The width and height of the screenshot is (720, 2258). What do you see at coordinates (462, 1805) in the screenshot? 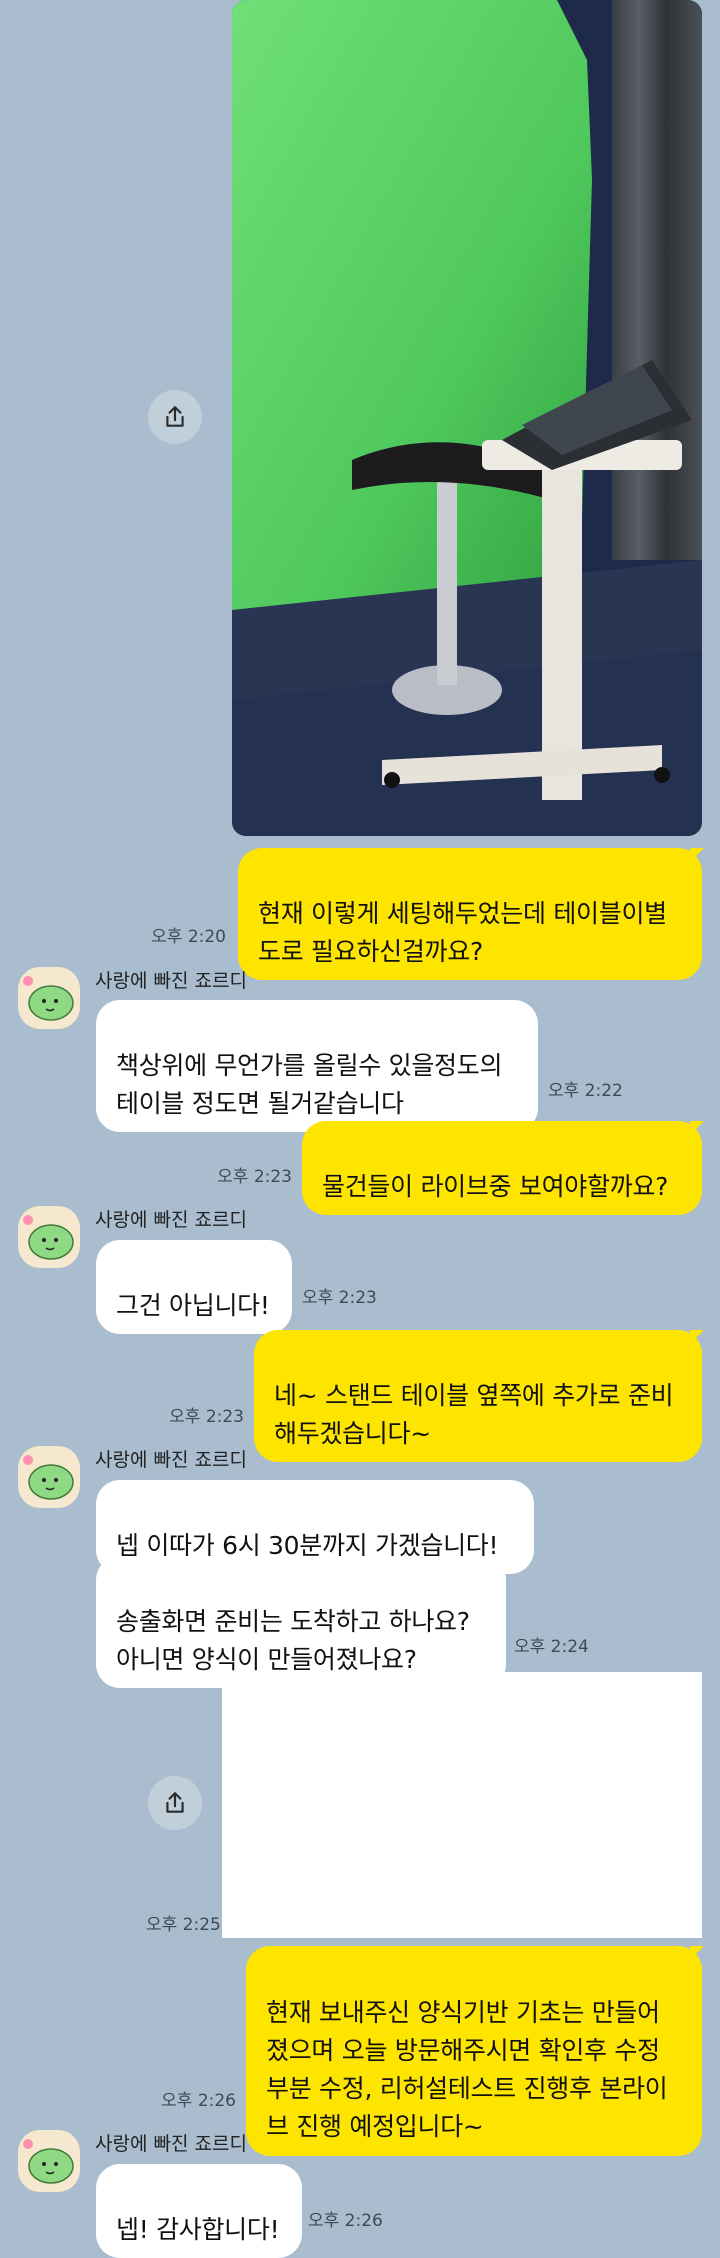
I see `photo-blank` at bounding box center [462, 1805].